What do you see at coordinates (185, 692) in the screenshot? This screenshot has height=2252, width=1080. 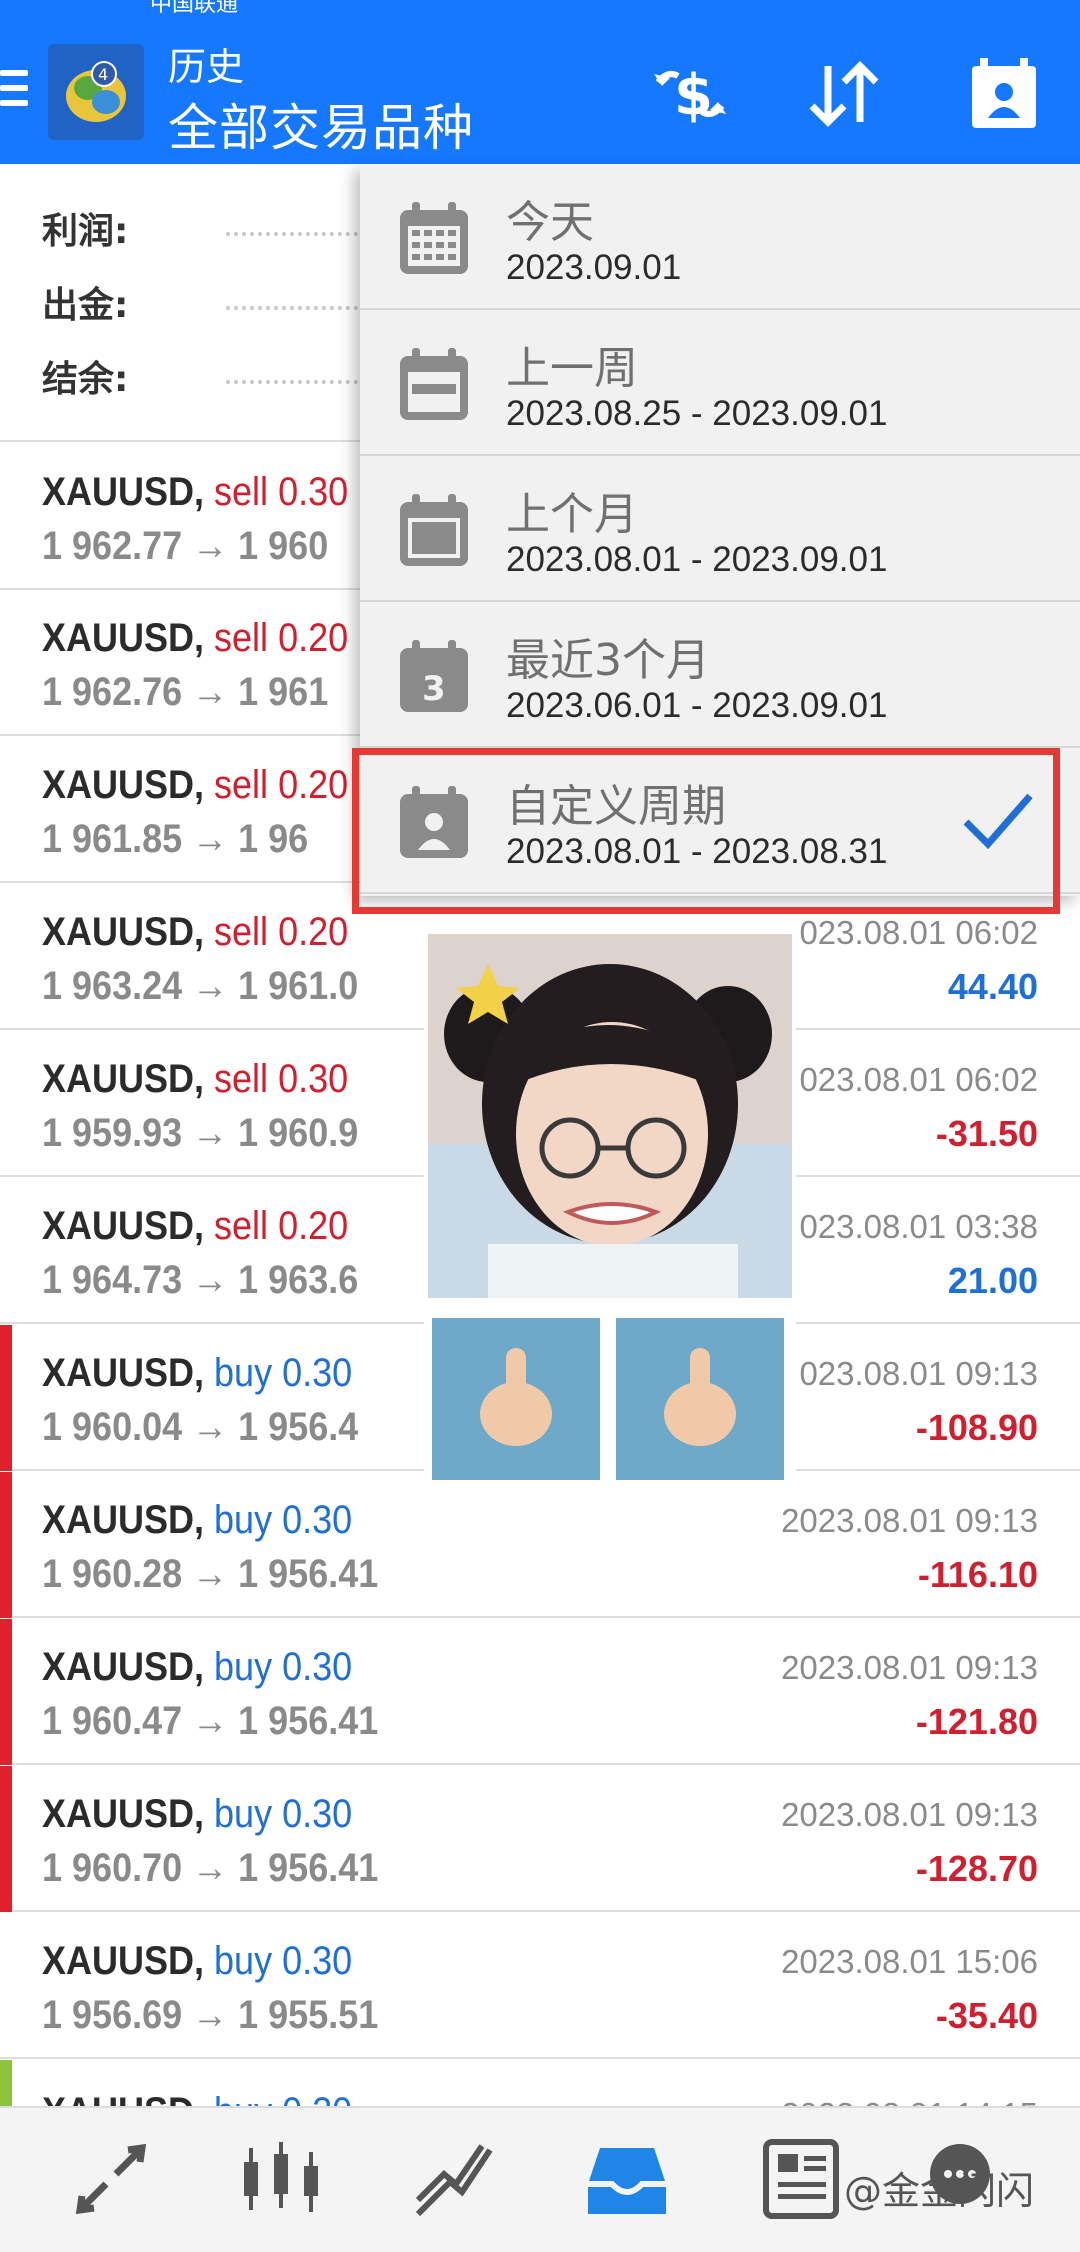 I see `trade-prices: 1 962.76 → 1 961` at bounding box center [185, 692].